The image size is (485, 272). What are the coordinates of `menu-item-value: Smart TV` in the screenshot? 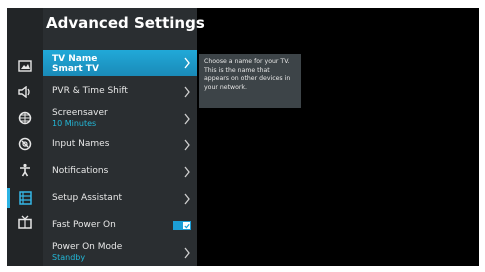 It's located at (75, 69).